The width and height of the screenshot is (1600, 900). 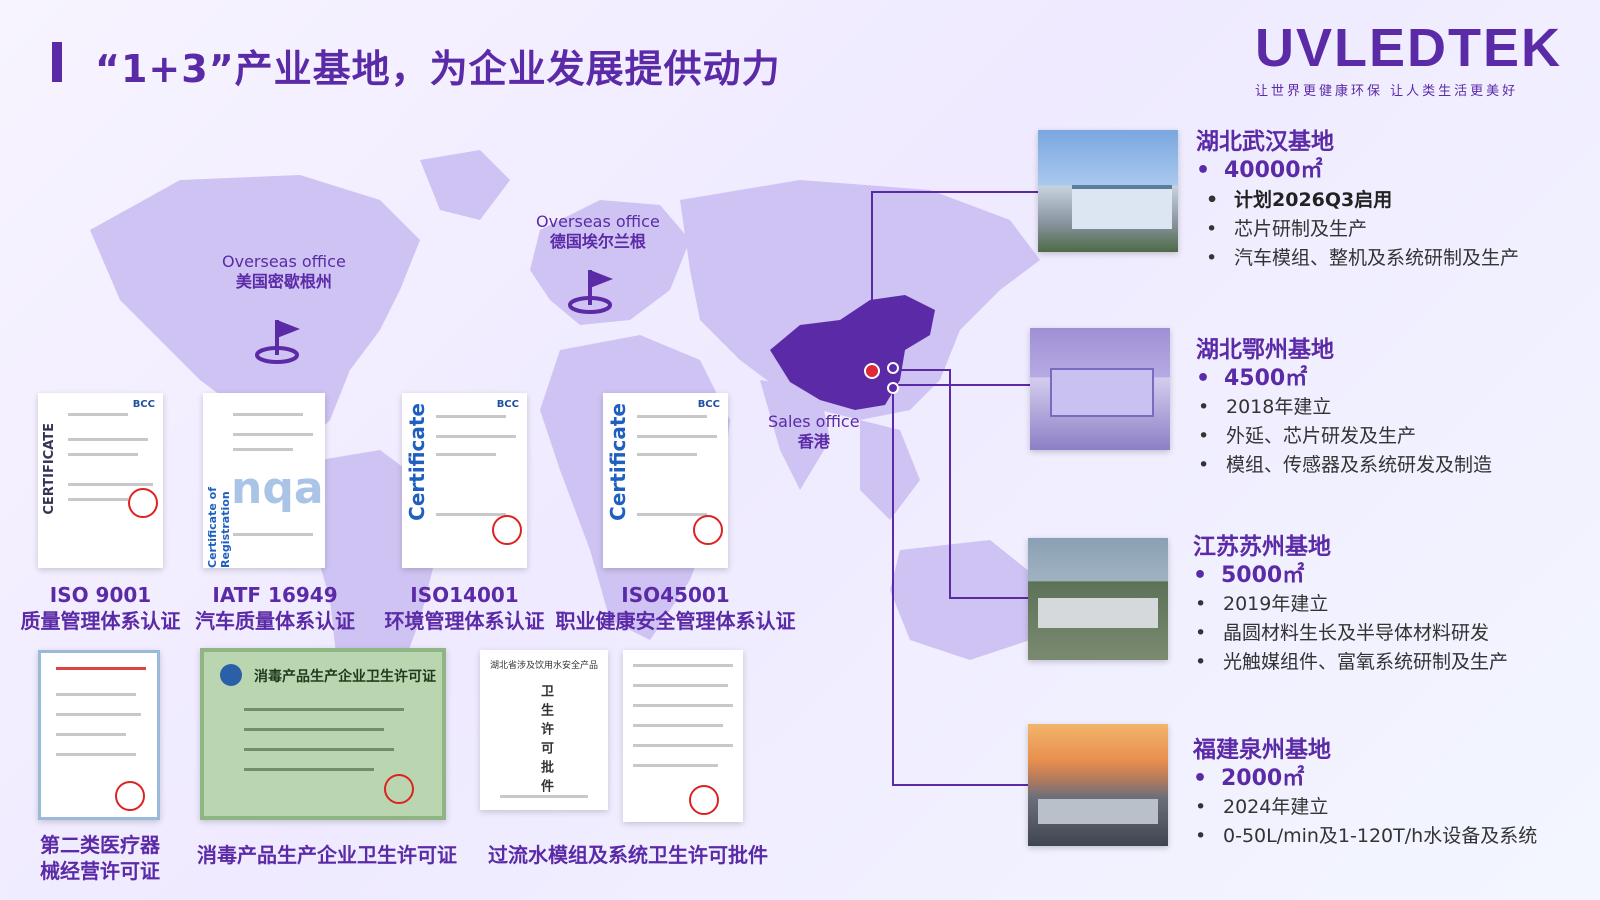 What do you see at coordinates (465, 185) in the screenshot?
I see `map-greenland` at bounding box center [465, 185].